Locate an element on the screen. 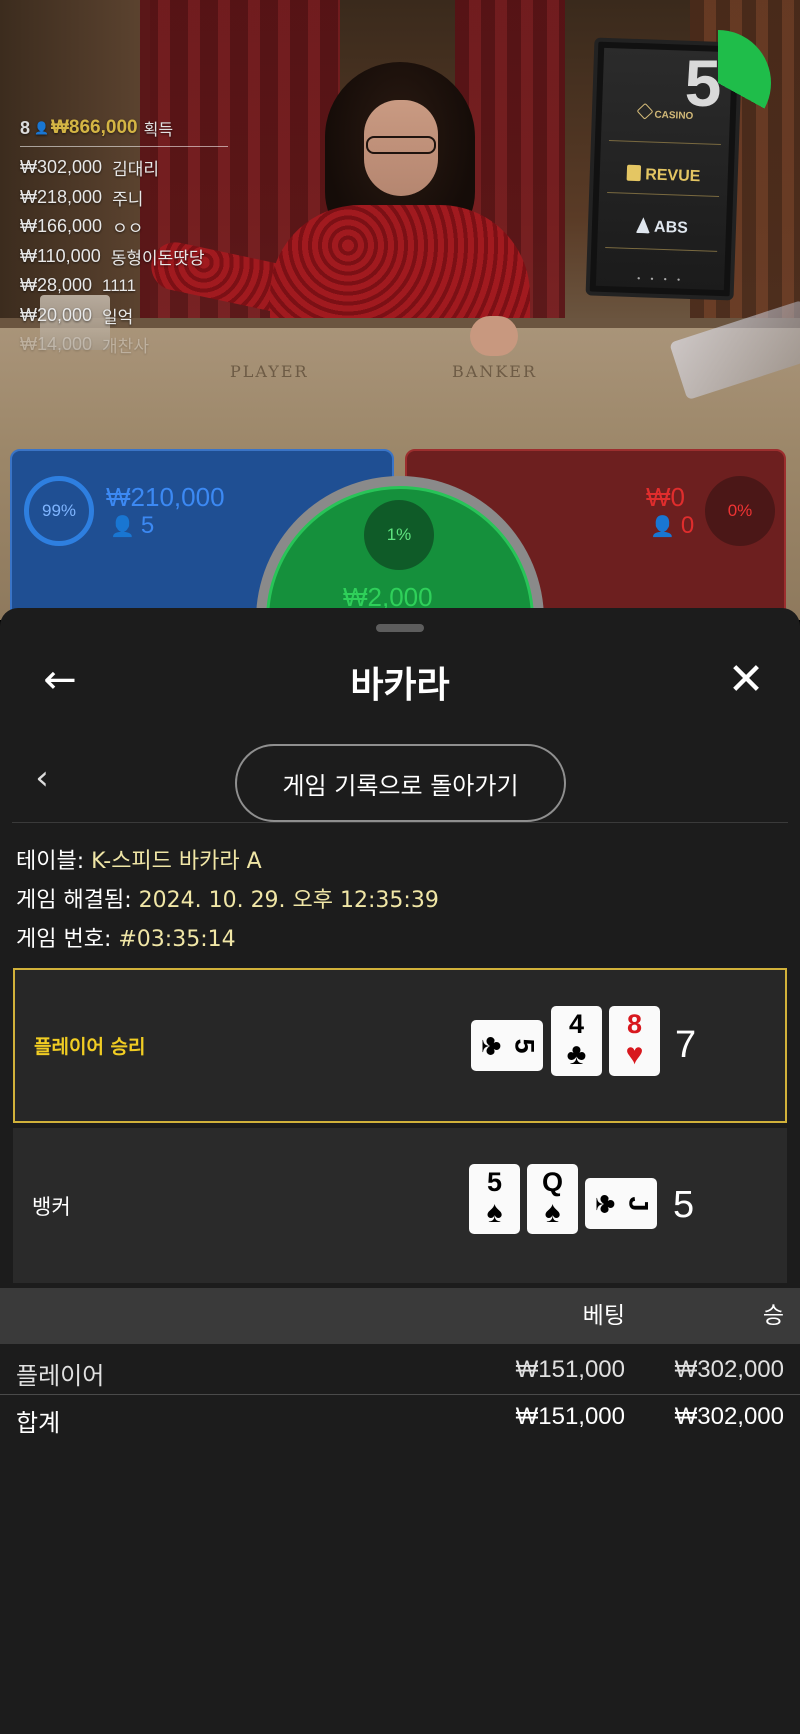  winner-row: ₩14,000 개찬사 is located at coordinates (84, 345).